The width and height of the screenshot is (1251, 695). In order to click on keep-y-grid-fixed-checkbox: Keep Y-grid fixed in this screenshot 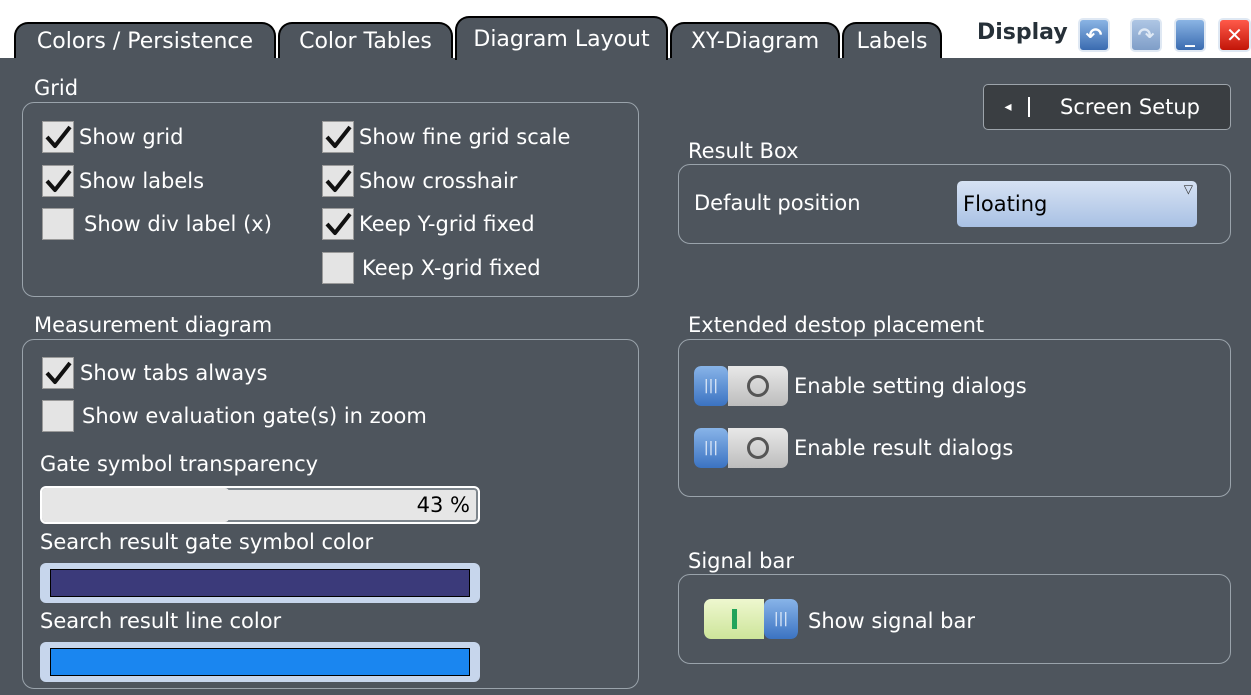, I will do `click(428, 224)`.